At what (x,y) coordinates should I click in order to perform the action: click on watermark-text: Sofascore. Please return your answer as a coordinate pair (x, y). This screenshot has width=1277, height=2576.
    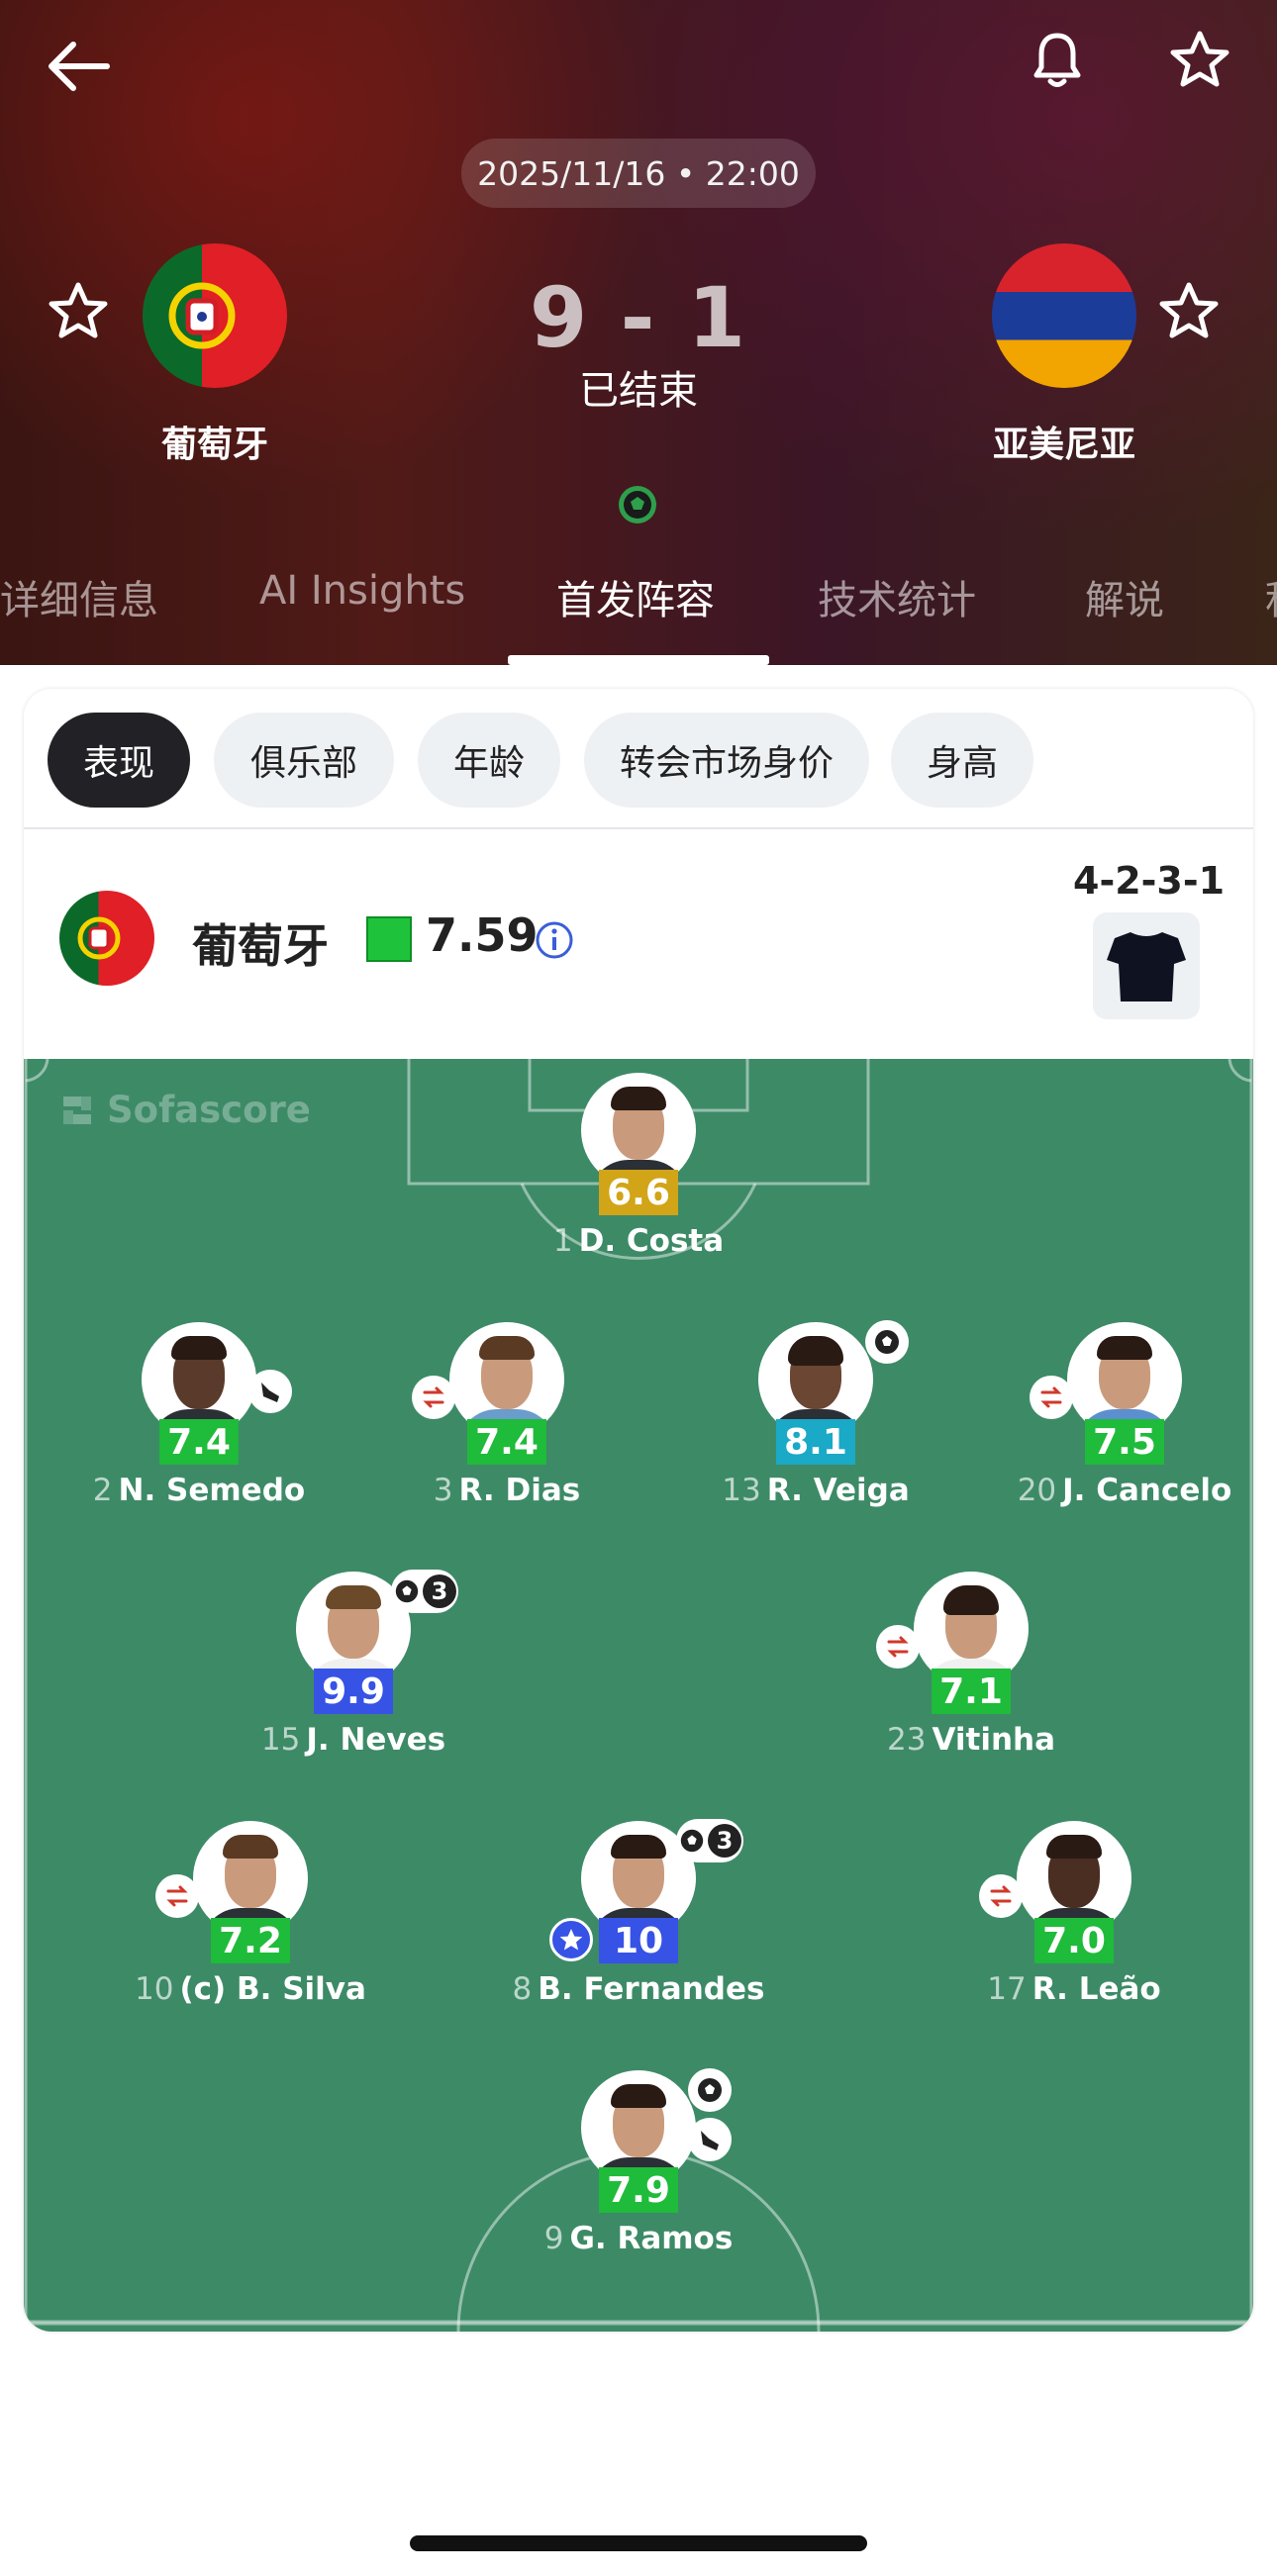
    Looking at the image, I should click on (209, 1110).